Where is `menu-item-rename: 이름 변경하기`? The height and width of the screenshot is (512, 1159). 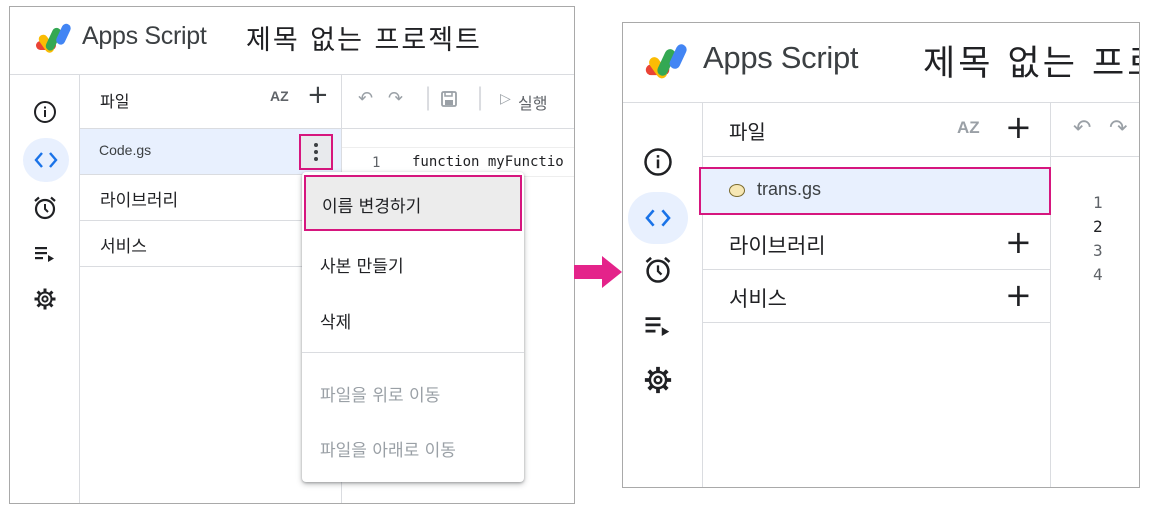 menu-item-rename: 이름 변경하기 is located at coordinates (413, 203).